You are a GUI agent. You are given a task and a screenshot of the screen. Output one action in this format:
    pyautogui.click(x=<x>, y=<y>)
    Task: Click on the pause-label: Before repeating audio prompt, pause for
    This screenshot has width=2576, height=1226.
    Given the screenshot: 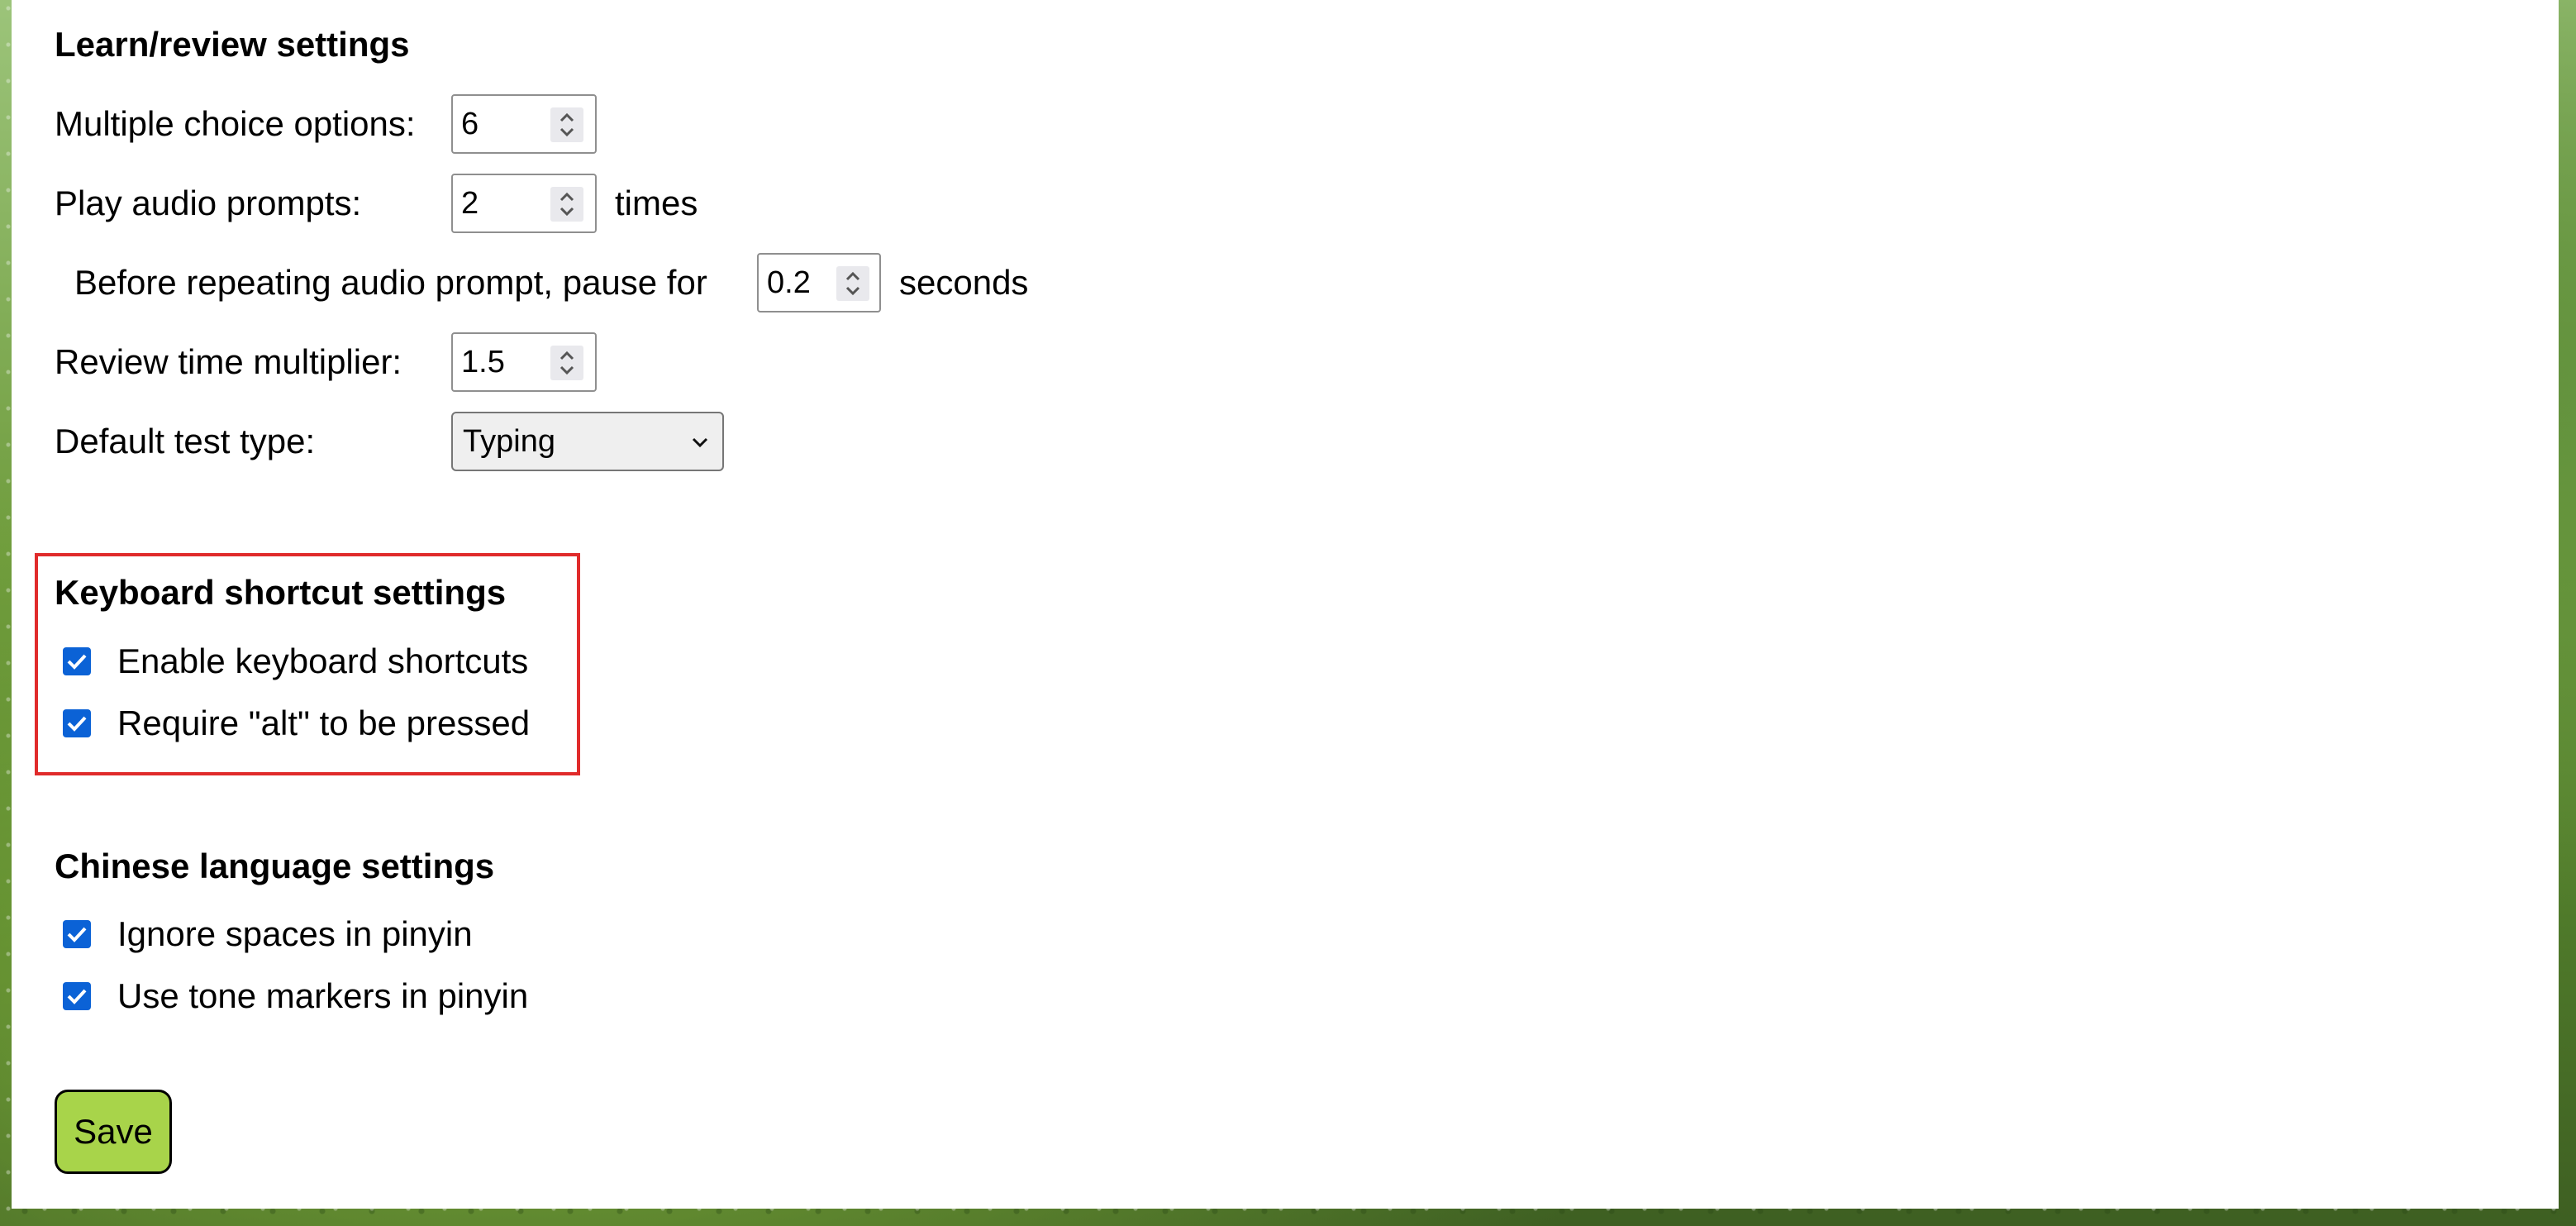 What is the action you would take?
    pyautogui.click(x=391, y=282)
    